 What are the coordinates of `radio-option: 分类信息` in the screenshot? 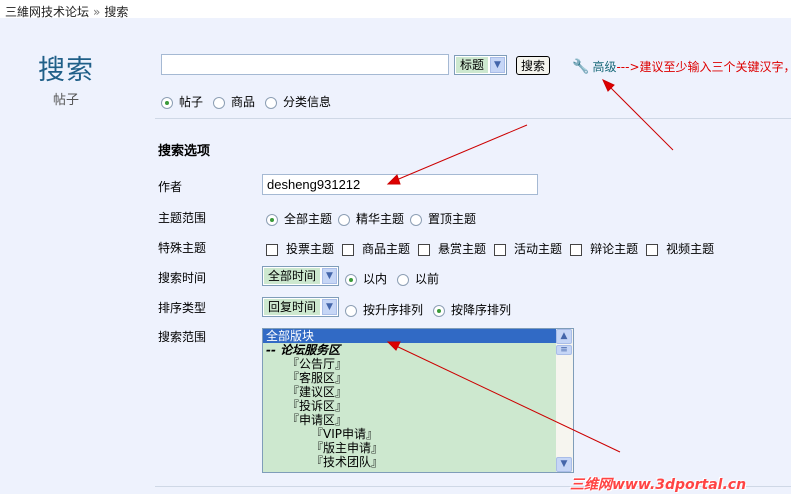 It's located at (298, 101).